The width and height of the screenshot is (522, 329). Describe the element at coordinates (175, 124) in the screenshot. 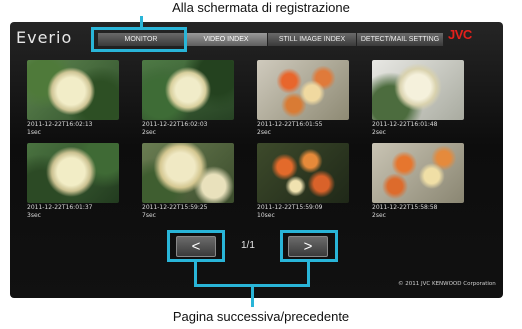

I see `thumbnail-date: 2011-12-22T16:02:03` at that location.